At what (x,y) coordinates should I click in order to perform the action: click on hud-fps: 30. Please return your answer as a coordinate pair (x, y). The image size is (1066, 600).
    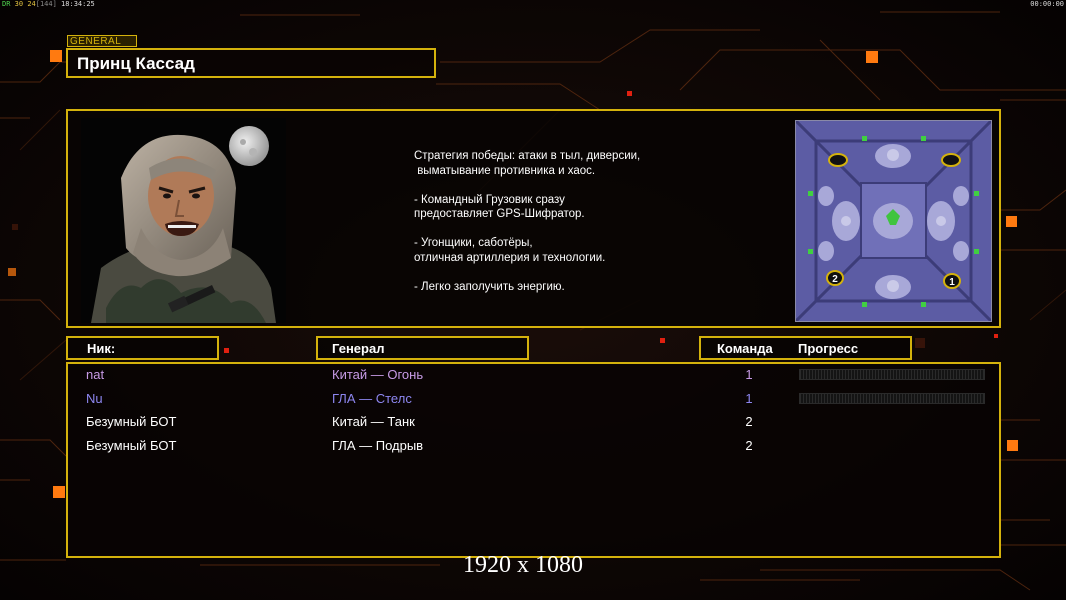
    Looking at the image, I should click on (19, 4).